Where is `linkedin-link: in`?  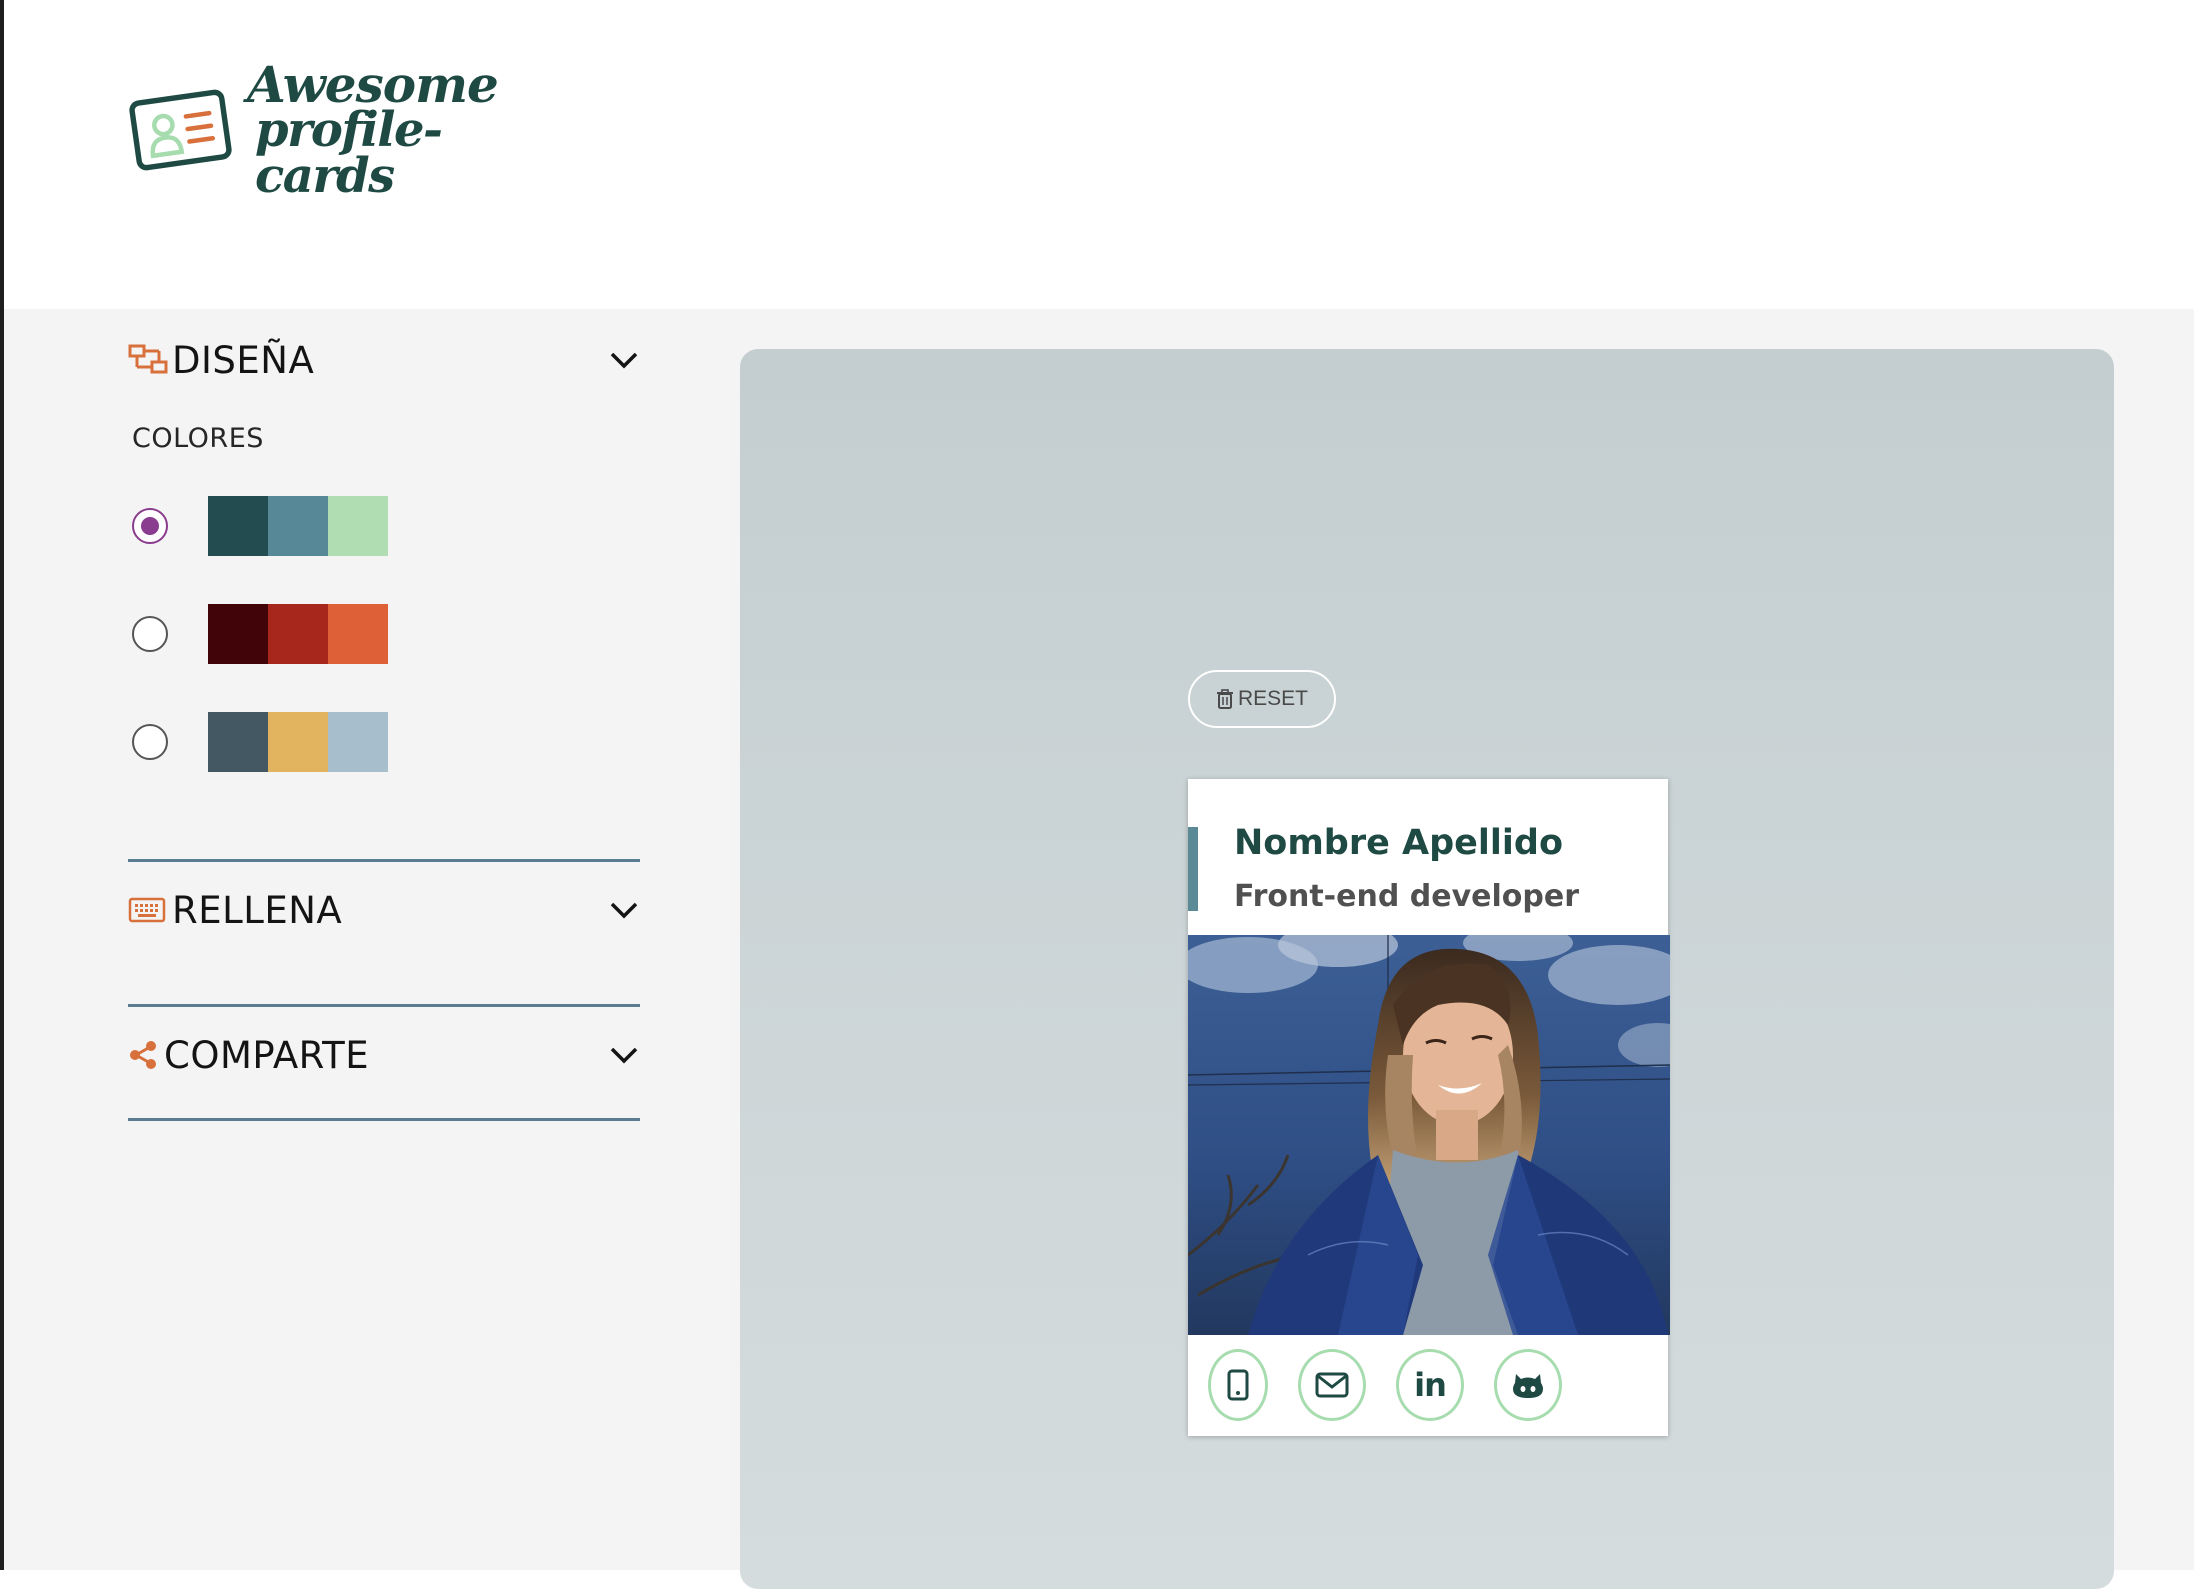 linkedin-link: in is located at coordinates (1430, 1385).